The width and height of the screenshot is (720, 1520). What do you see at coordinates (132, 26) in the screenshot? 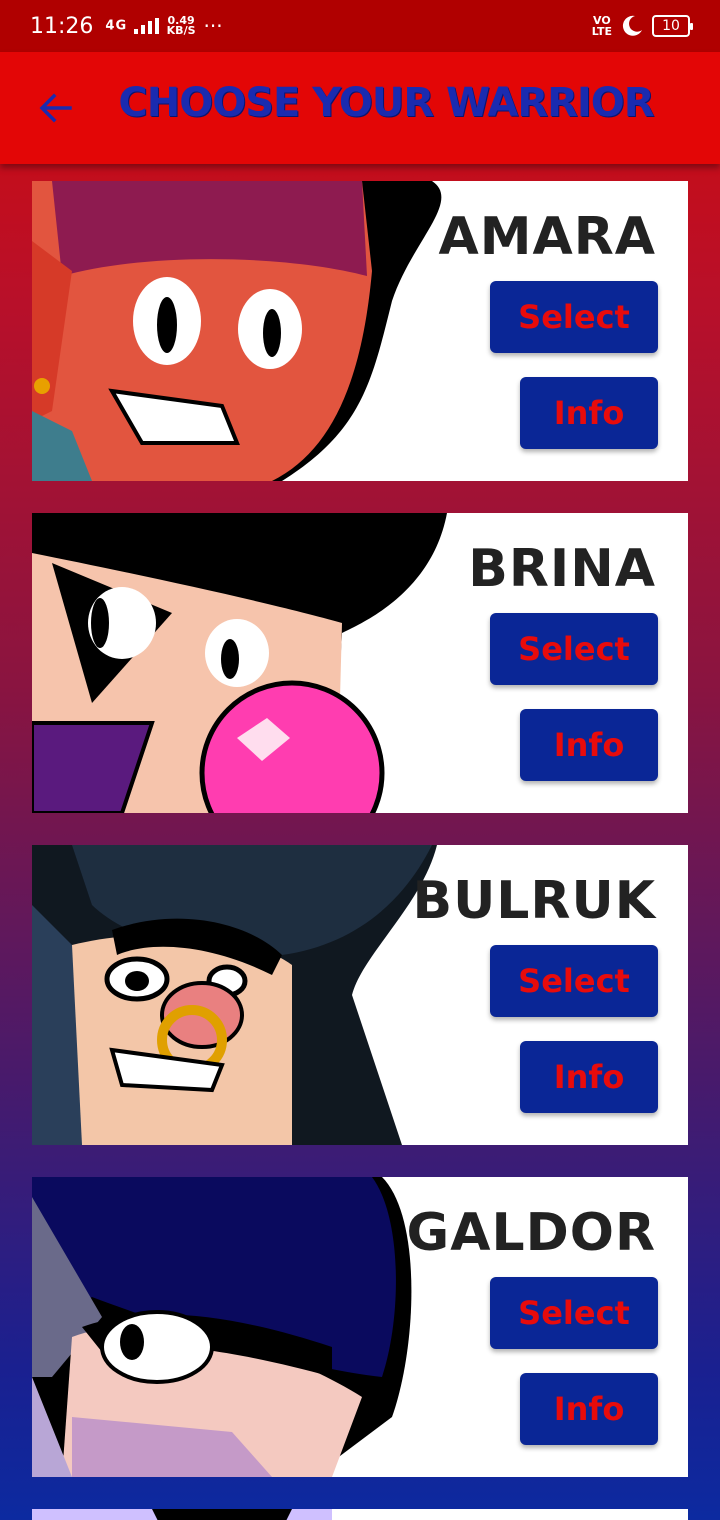
I see `network-indicator: 4G` at bounding box center [132, 26].